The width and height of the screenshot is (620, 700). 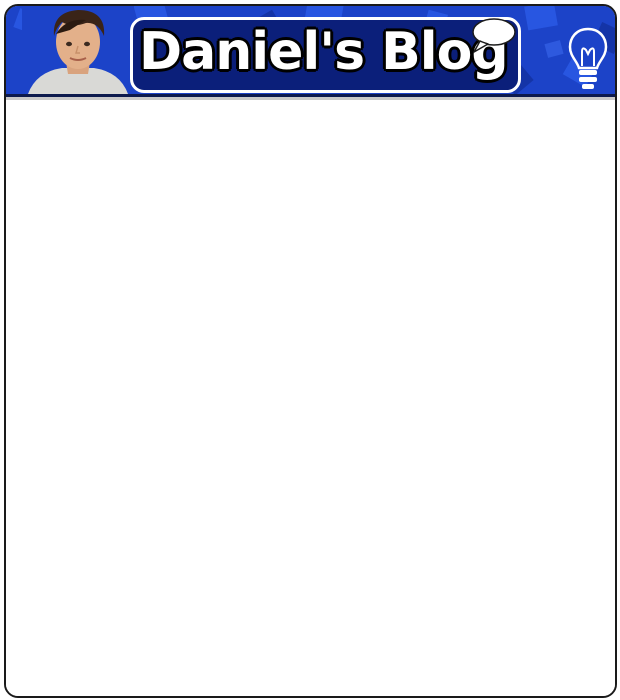 What do you see at coordinates (588, 58) in the screenshot?
I see `lightbulb-icon` at bounding box center [588, 58].